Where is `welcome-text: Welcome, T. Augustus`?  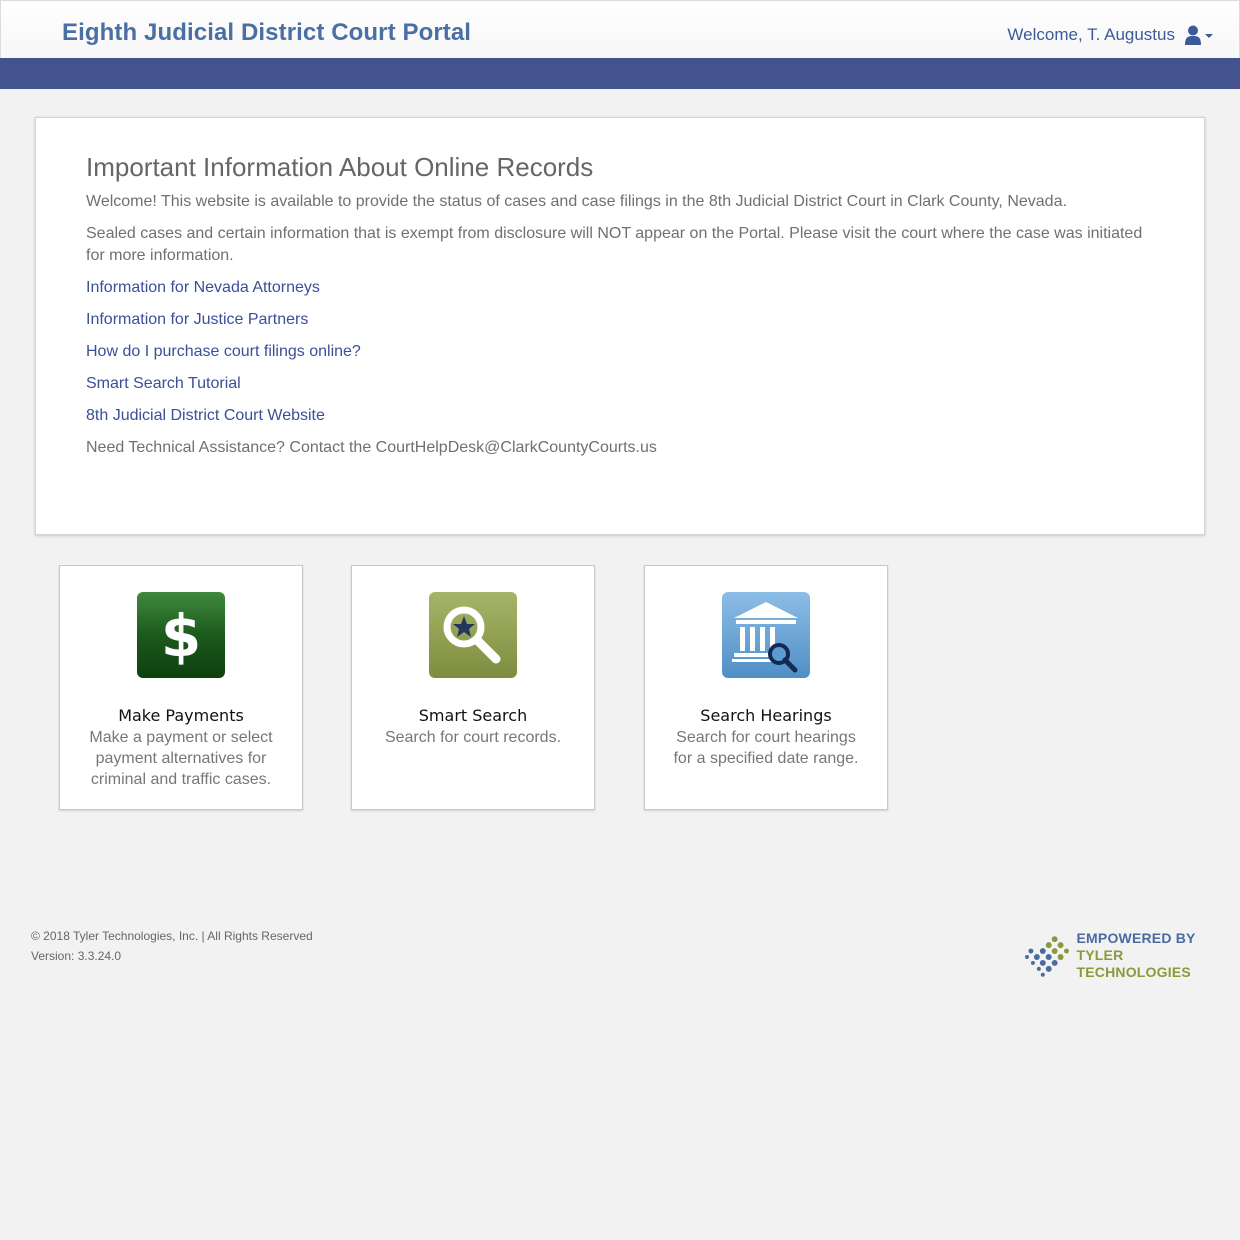
welcome-text: Welcome, T. Augustus is located at coordinates (1091, 34).